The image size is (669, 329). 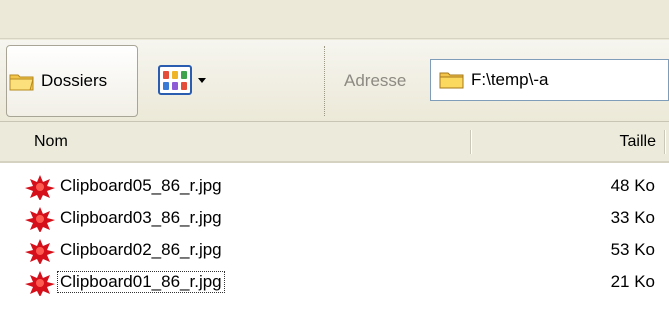 What do you see at coordinates (235, 141) in the screenshot?
I see `column-header-name: Nom` at bounding box center [235, 141].